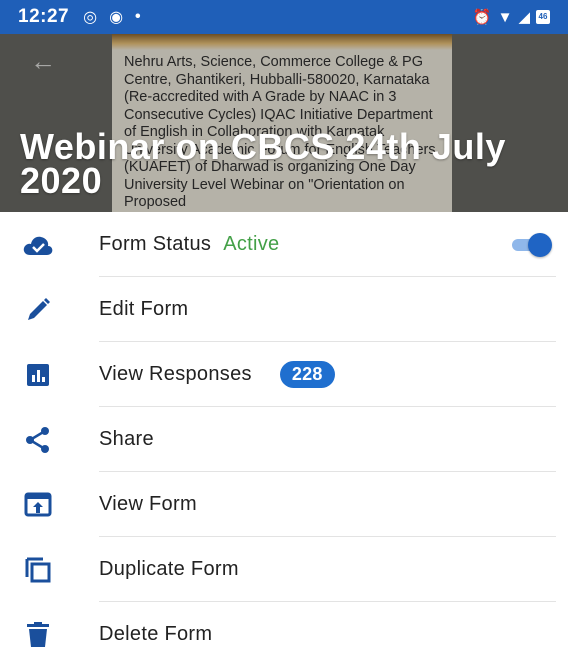 The width and height of the screenshot is (568, 666). What do you see at coordinates (543, 17) in the screenshot?
I see `battery-icon: 46` at bounding box center [543, 17].